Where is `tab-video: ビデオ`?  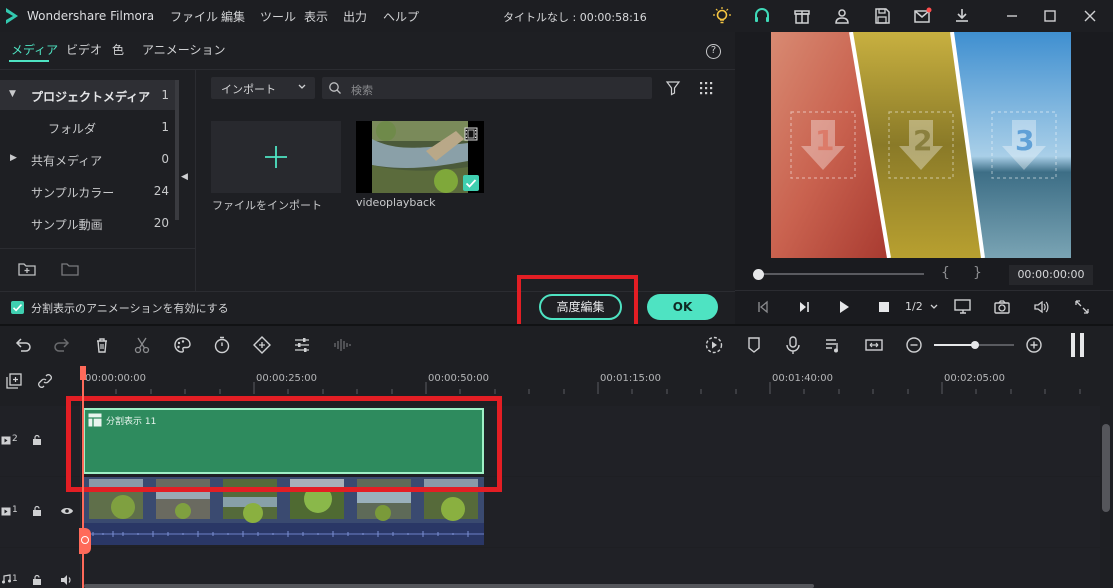
tab-video: ビデオ is located at coordinates (84, 49).